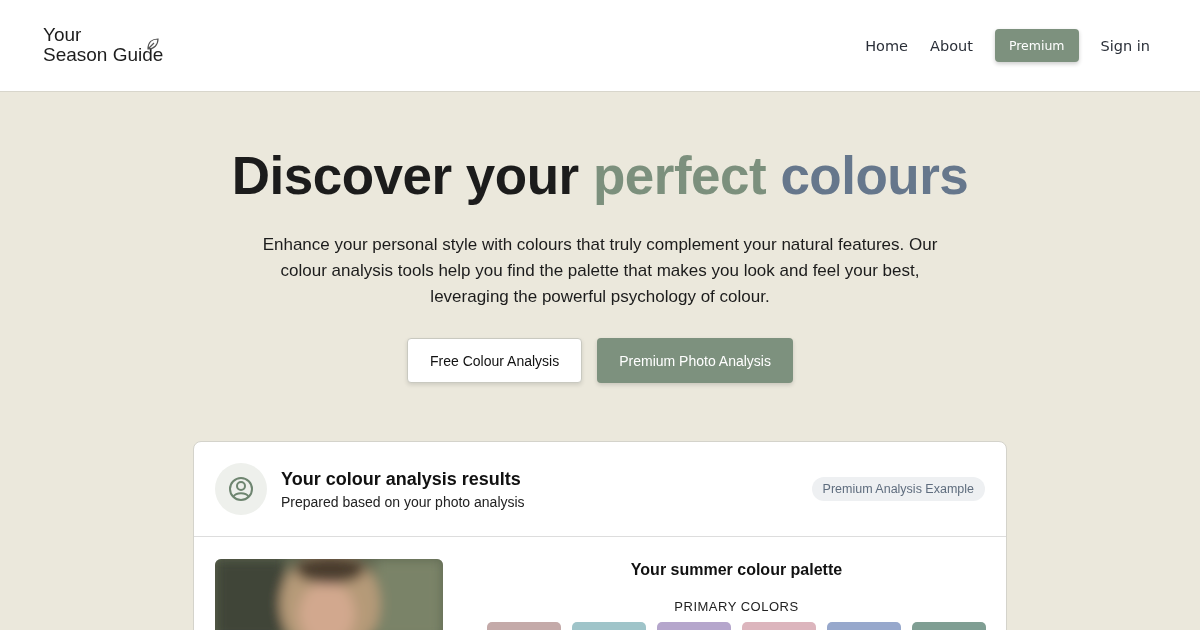  What do you see at coordinates (103, 44) in the screenshot?
I see `logo: Your Season Guide` at bounding box center [103, 44].